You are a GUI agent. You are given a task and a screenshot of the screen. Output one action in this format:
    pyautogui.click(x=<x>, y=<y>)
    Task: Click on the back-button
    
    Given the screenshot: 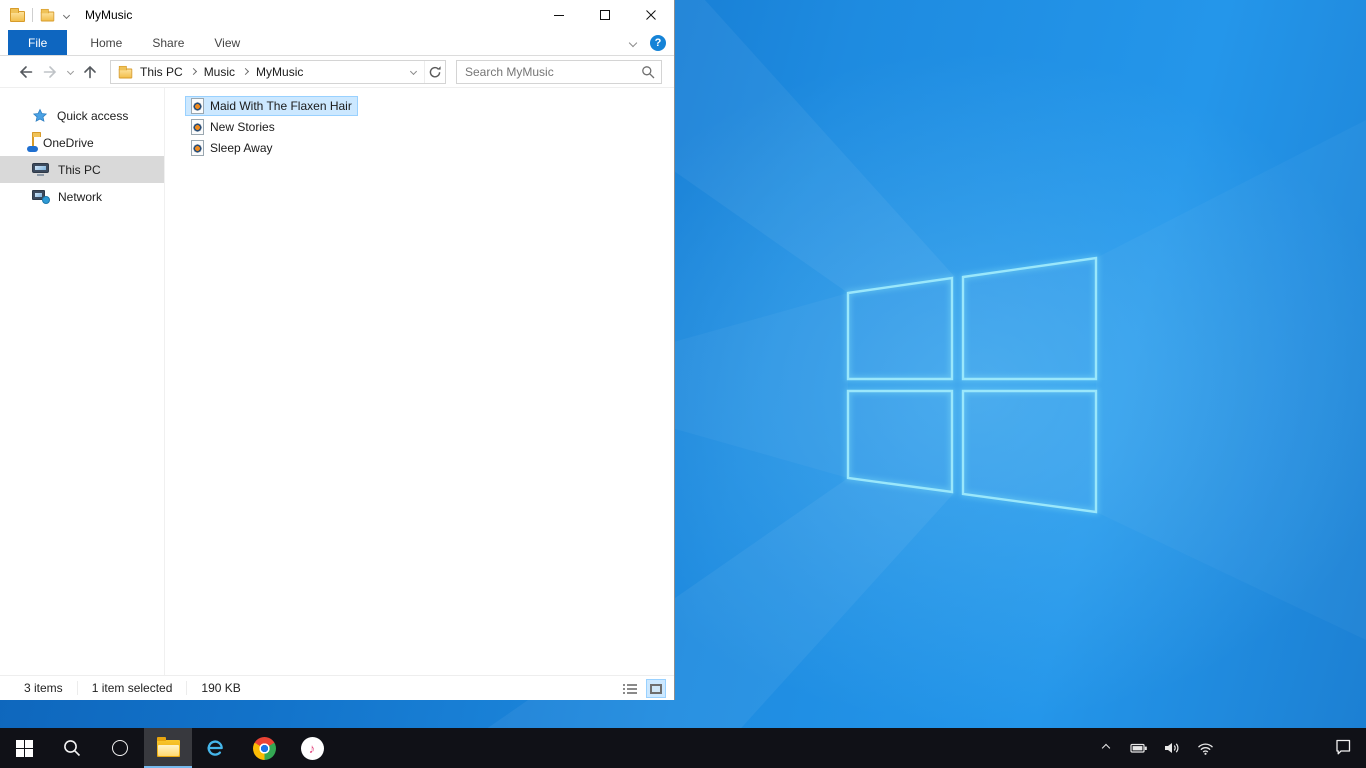 What is the action you would take?
    pyautogui.click(x=26, y=72)
    